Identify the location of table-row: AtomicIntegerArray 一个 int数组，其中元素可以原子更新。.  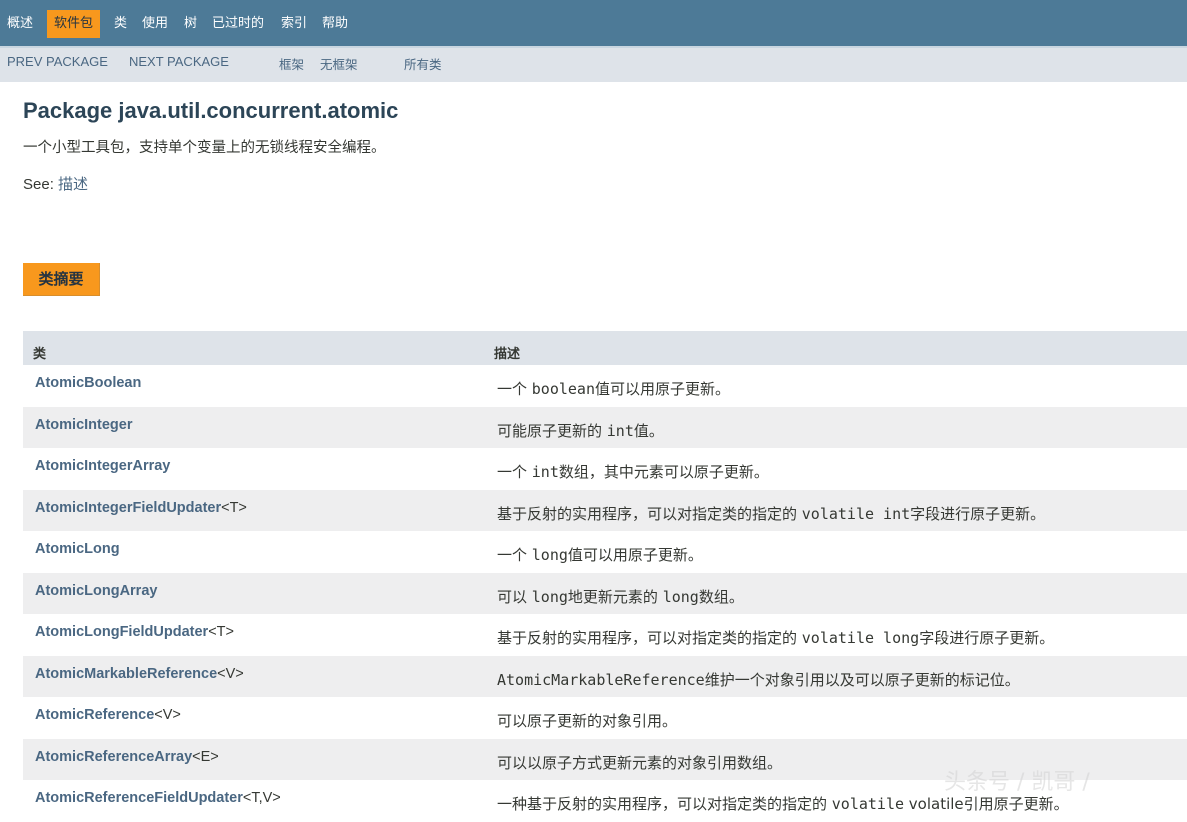
(605, 469).